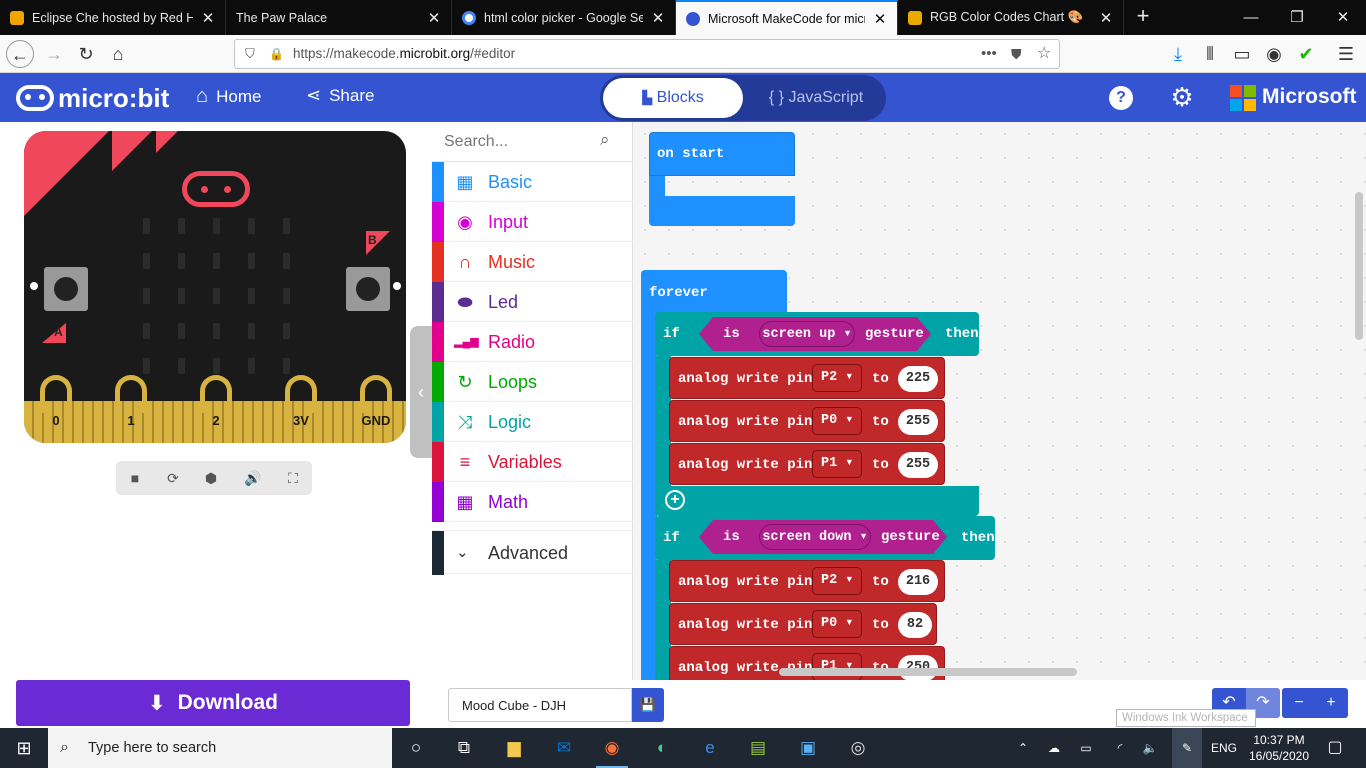 Image resolution: width=1366 pixels, height=768 pixels. I want to click on gesture-condition: is screen up ▾ gesture, so click(815, 334).